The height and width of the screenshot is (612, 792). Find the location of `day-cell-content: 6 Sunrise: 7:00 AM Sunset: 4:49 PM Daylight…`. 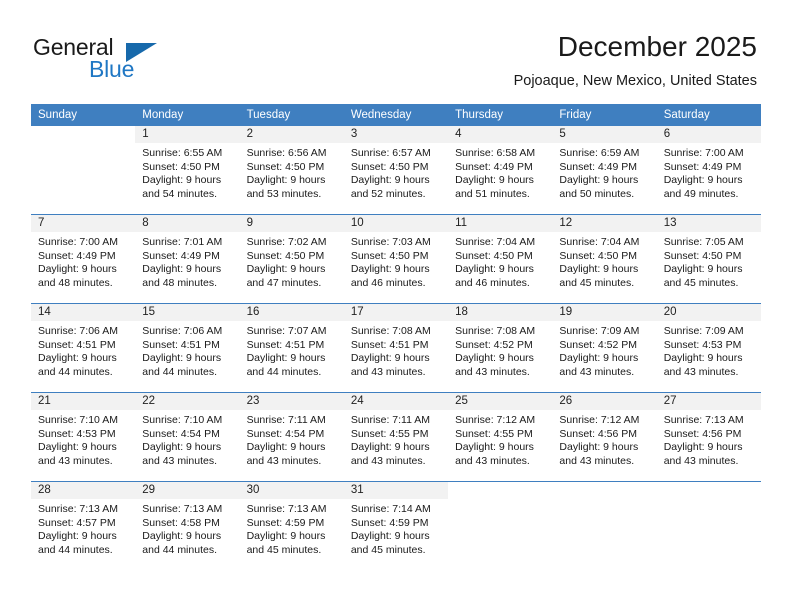

day-cell-content: 6 Sunrise: 7:00 AM Sunset: 4:49 PM Daylight… is located at coordinates (708, 170).